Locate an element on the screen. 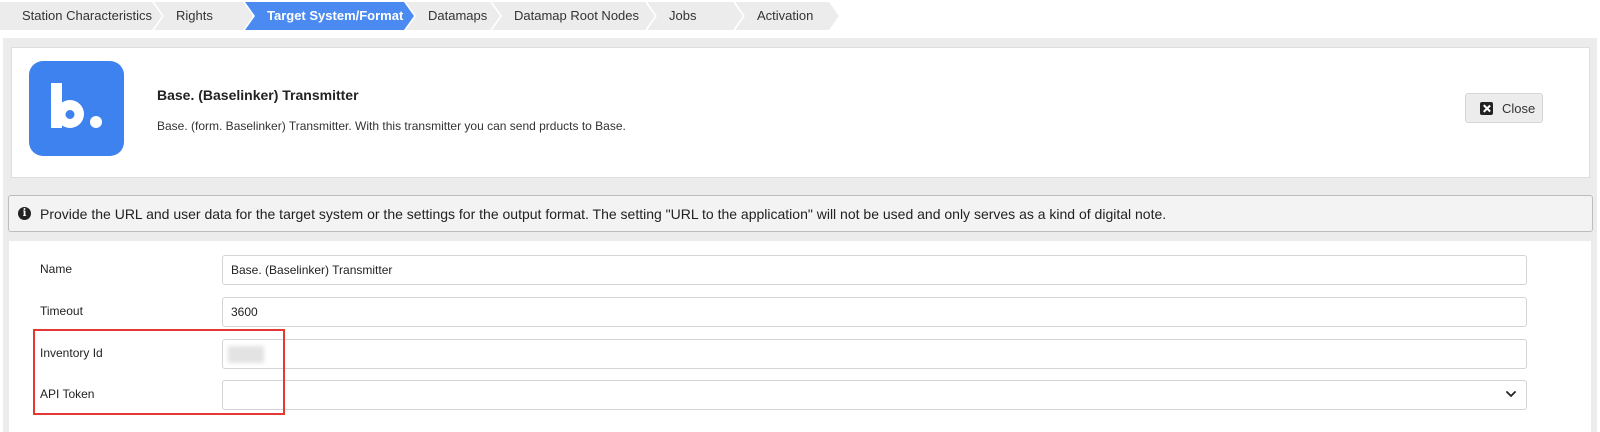 Image resolution: width=1600 pixels, height=432 pixels. api-token-label: API Token is located at coordinates (67, 394).